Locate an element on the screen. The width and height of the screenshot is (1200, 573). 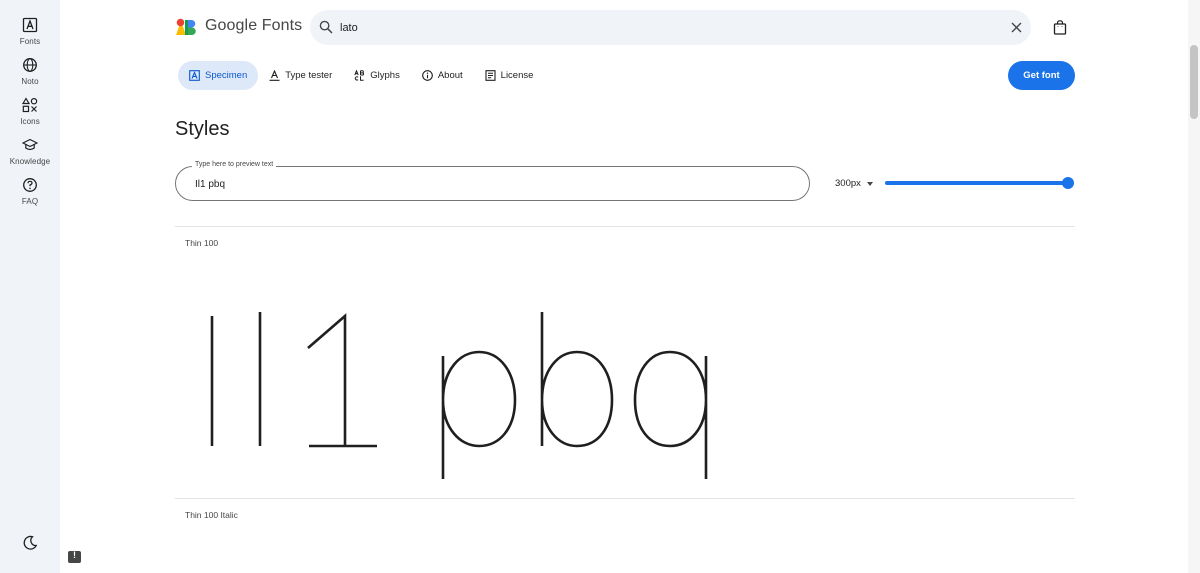
dark-mode-icon is located at coordinates (30, 543).